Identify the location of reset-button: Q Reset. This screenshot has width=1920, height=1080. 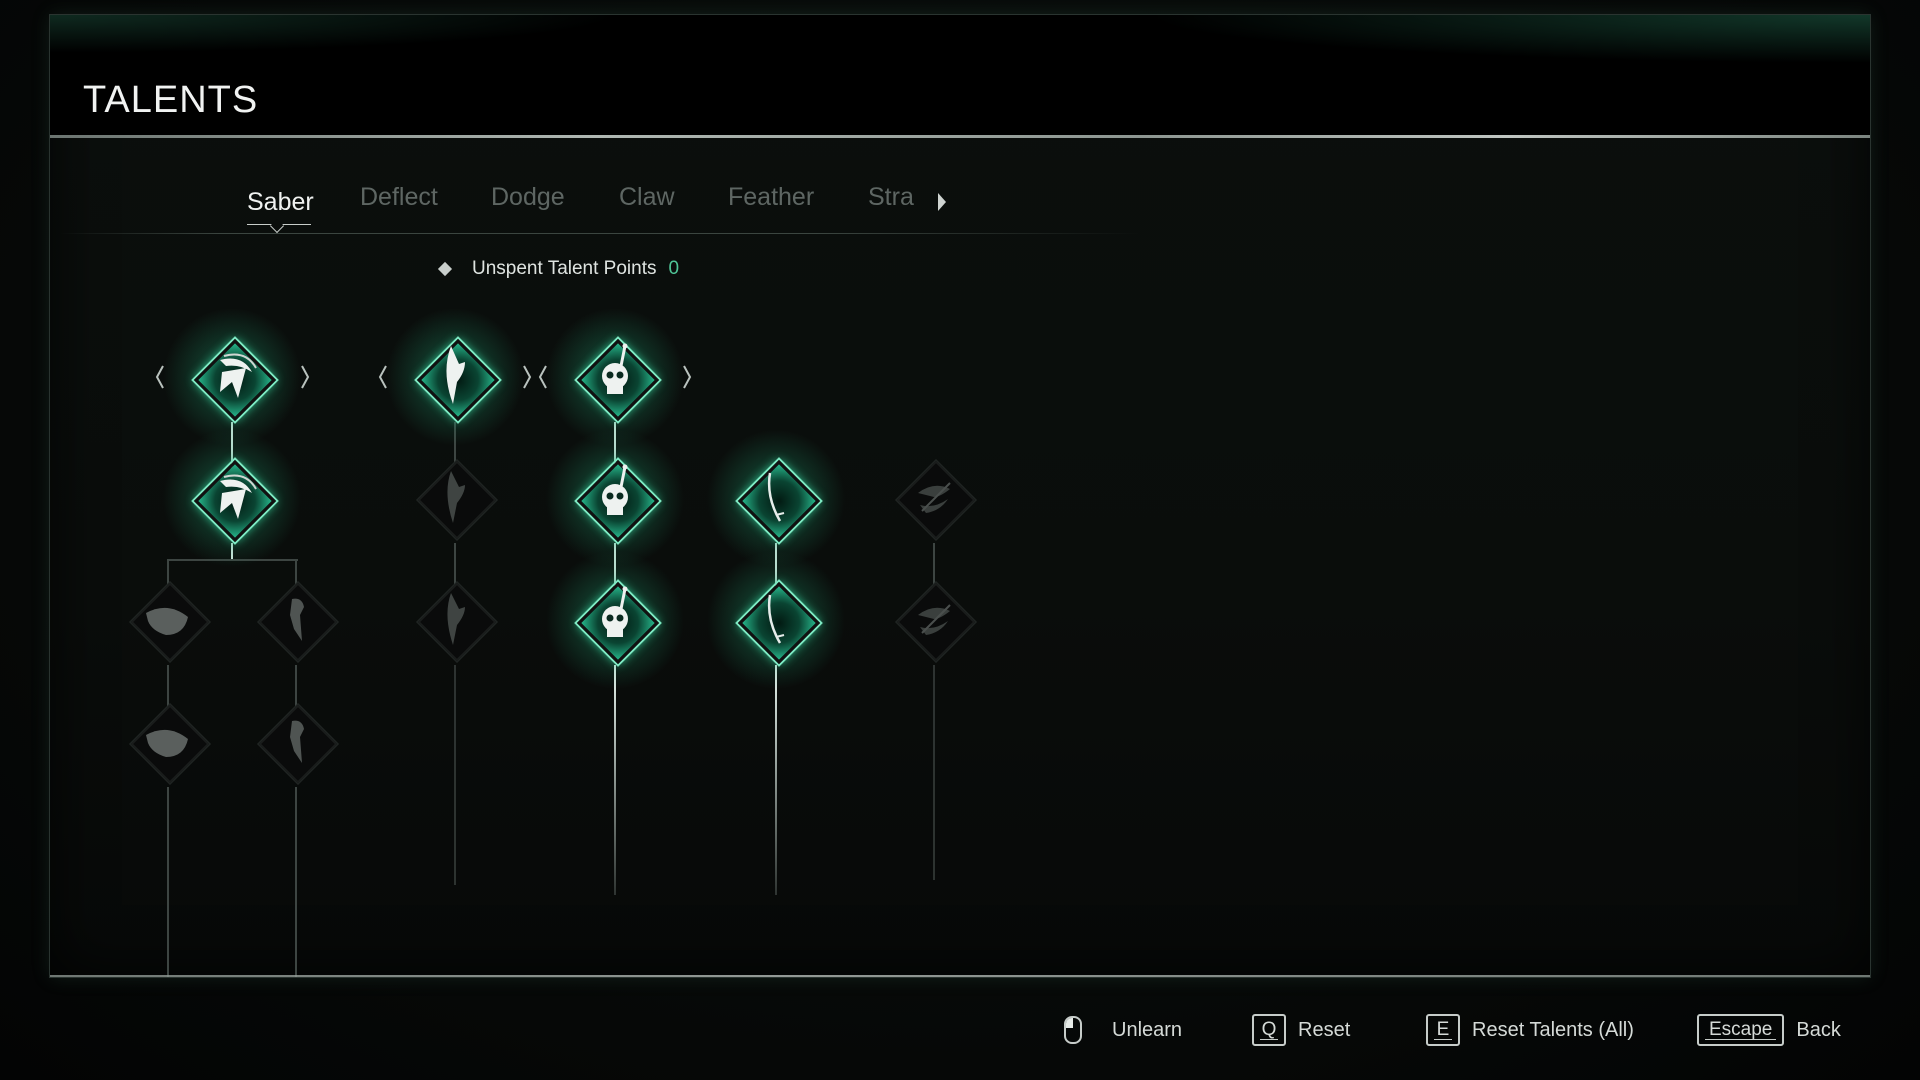
(1301, 1030).